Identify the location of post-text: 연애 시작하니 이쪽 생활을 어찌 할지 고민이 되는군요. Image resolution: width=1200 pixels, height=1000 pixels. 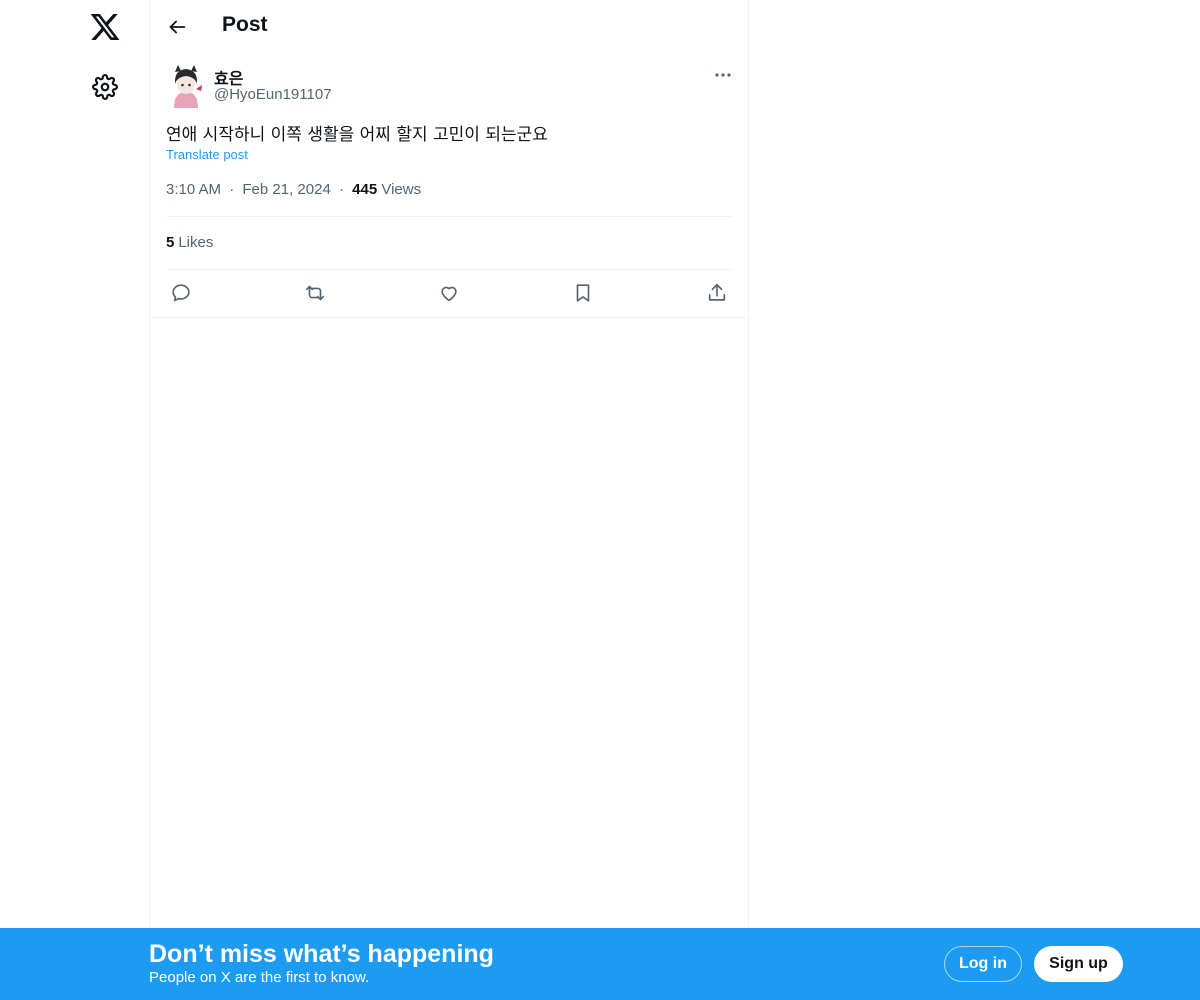
(357, 135).